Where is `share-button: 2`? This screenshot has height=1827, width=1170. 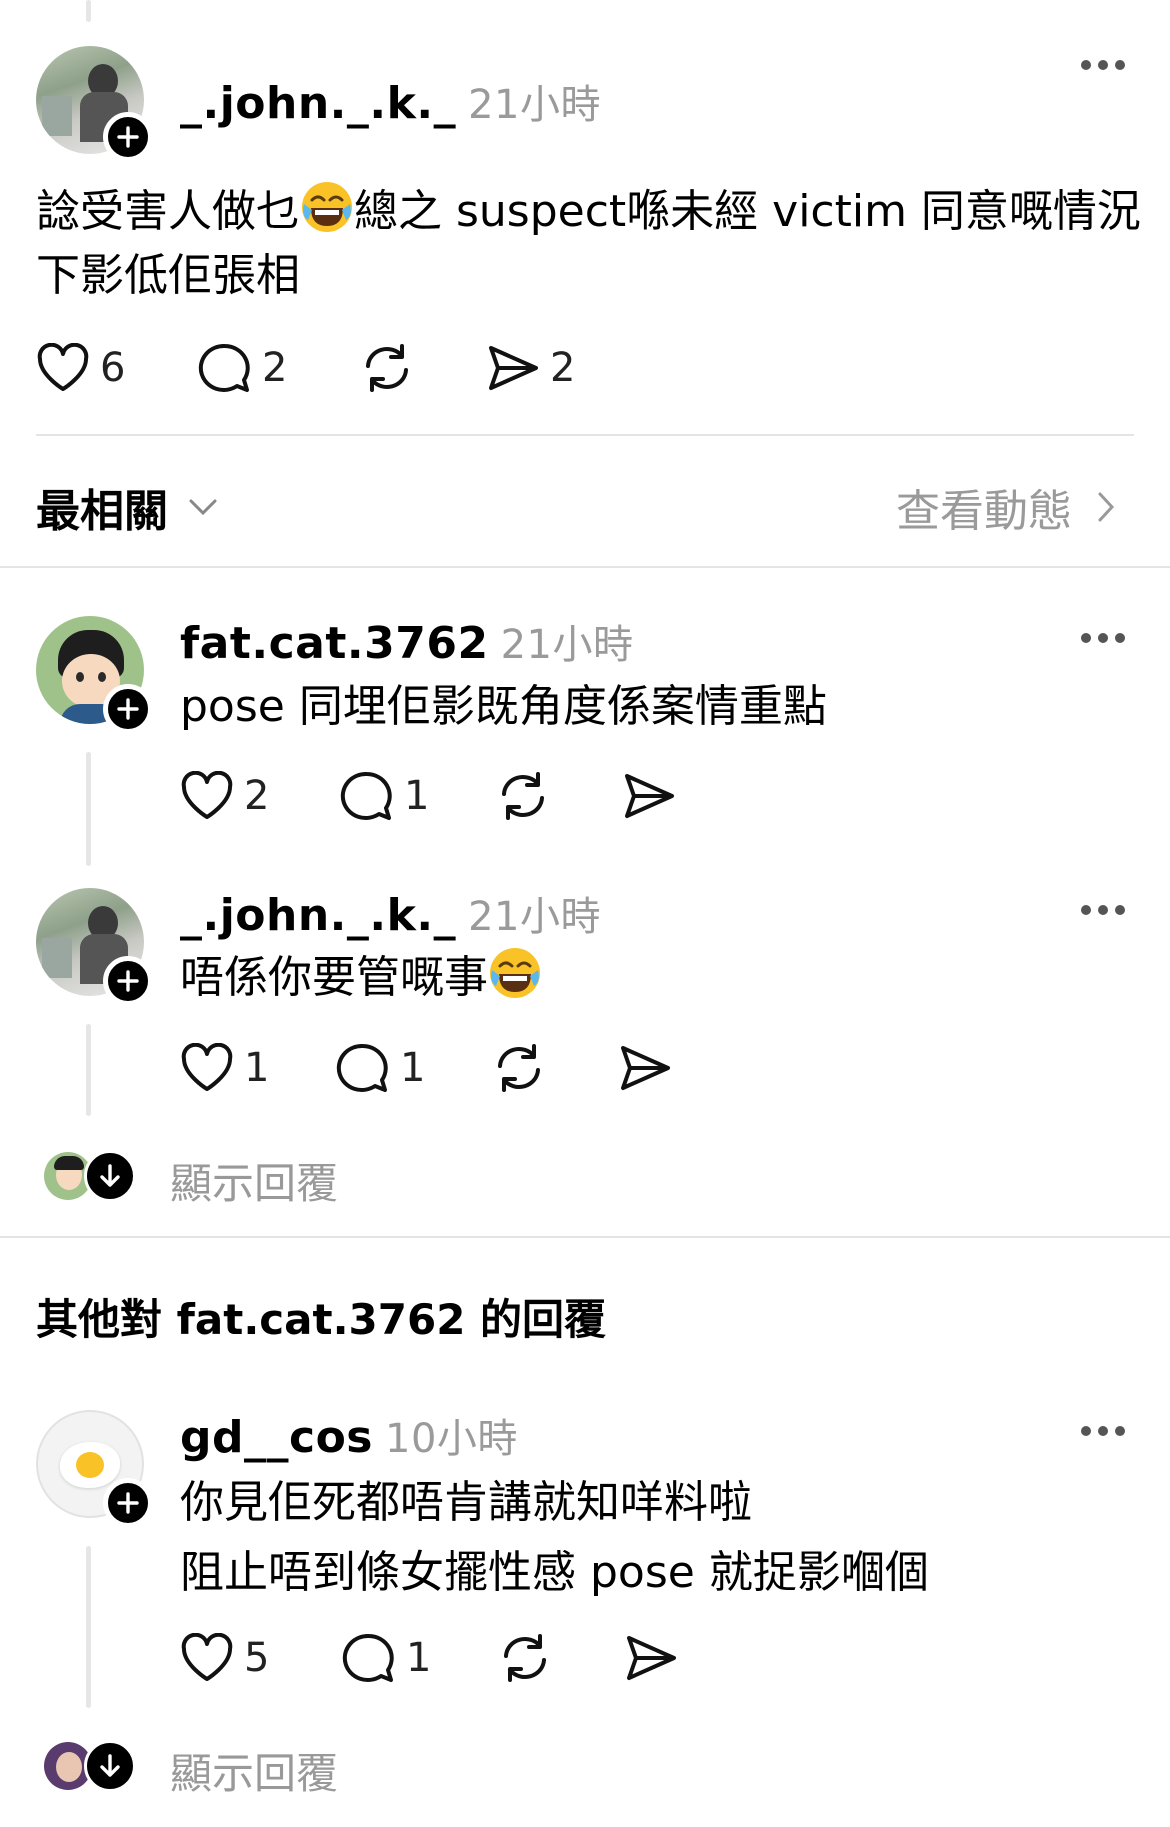
share-button: 2 is located at coordinates (530, 368).